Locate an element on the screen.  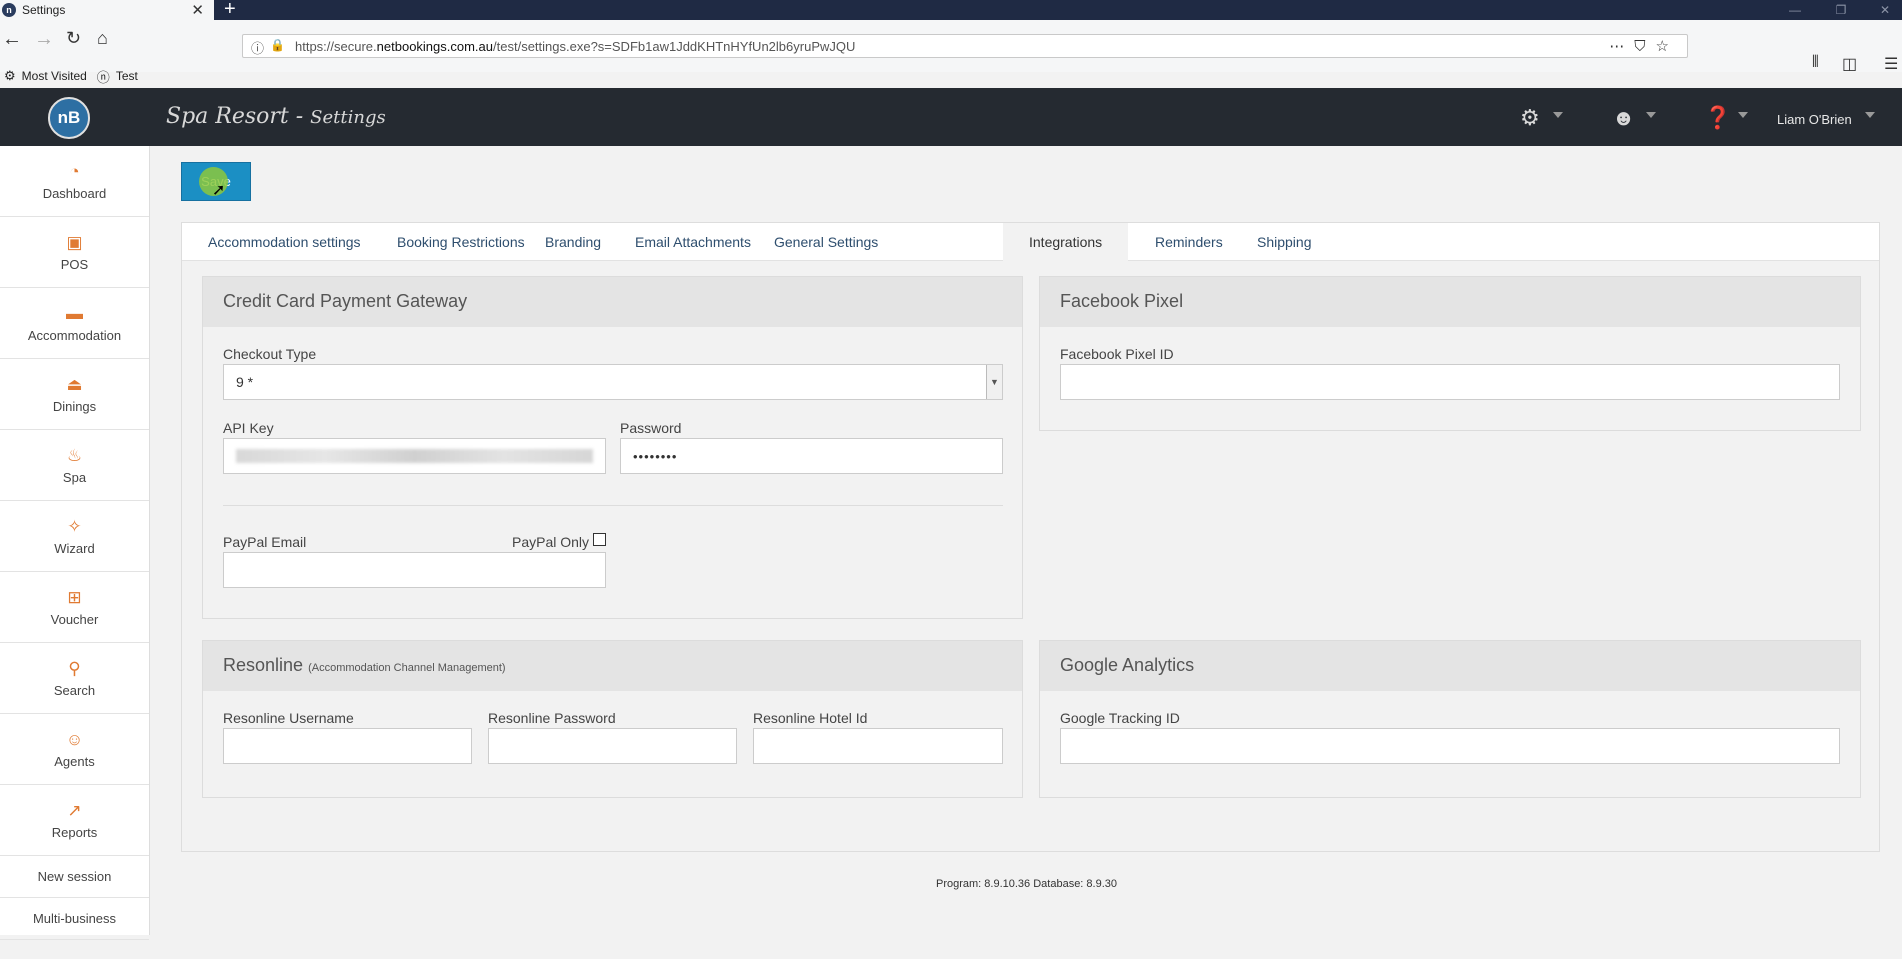
checkout-type-select: 9 * ▼ is located at coordinates (613, 382).